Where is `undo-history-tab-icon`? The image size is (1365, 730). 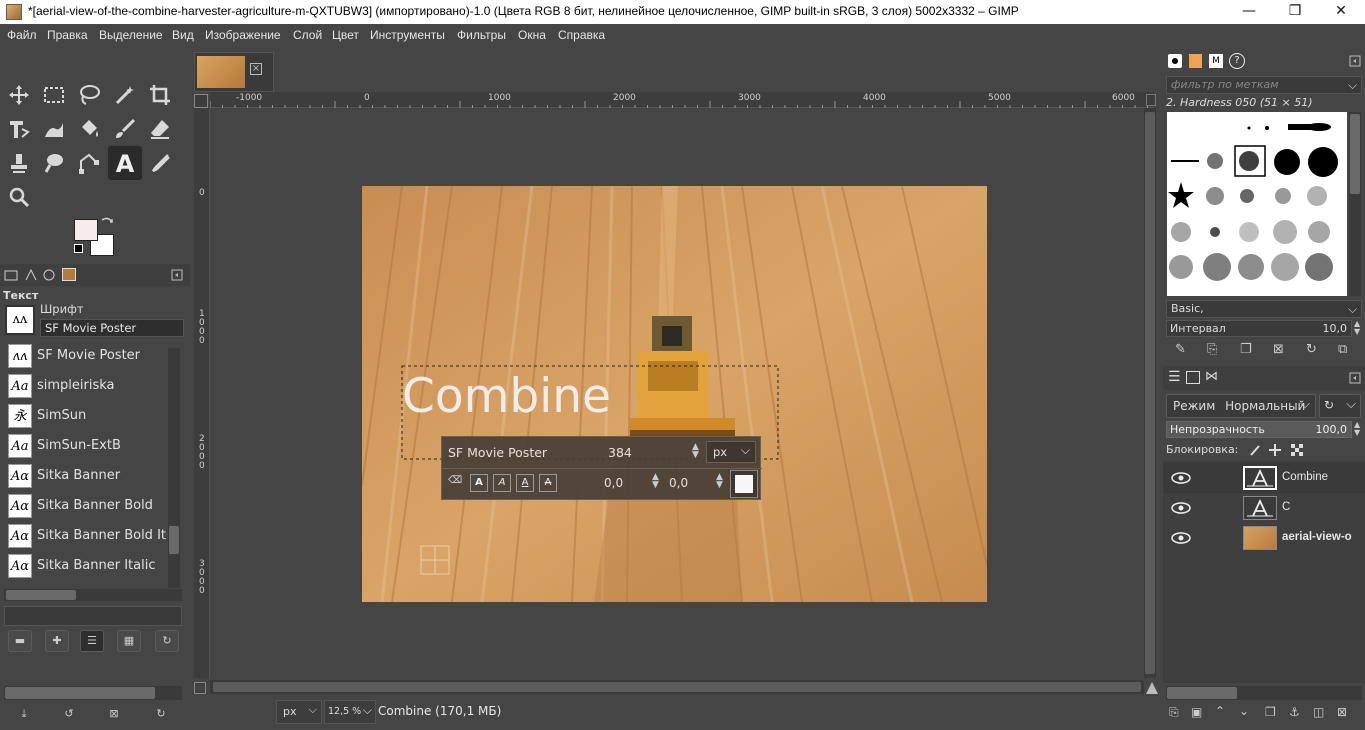 undo-history-tab-icon is located at coordinates (49, 275).